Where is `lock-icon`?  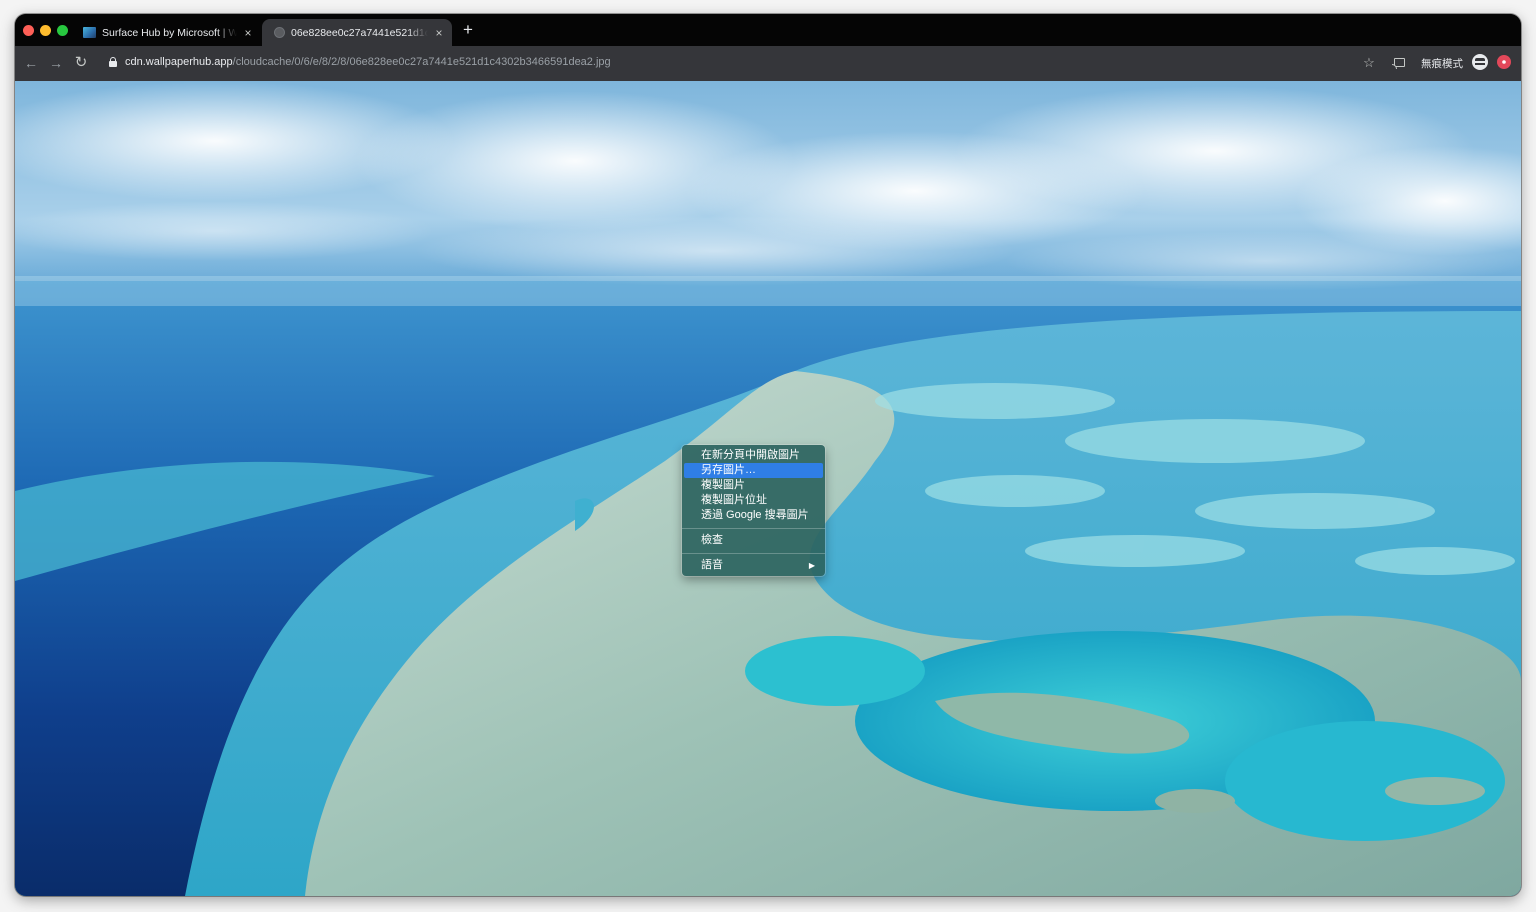 lock-icon is located at coordinates (113, 62).